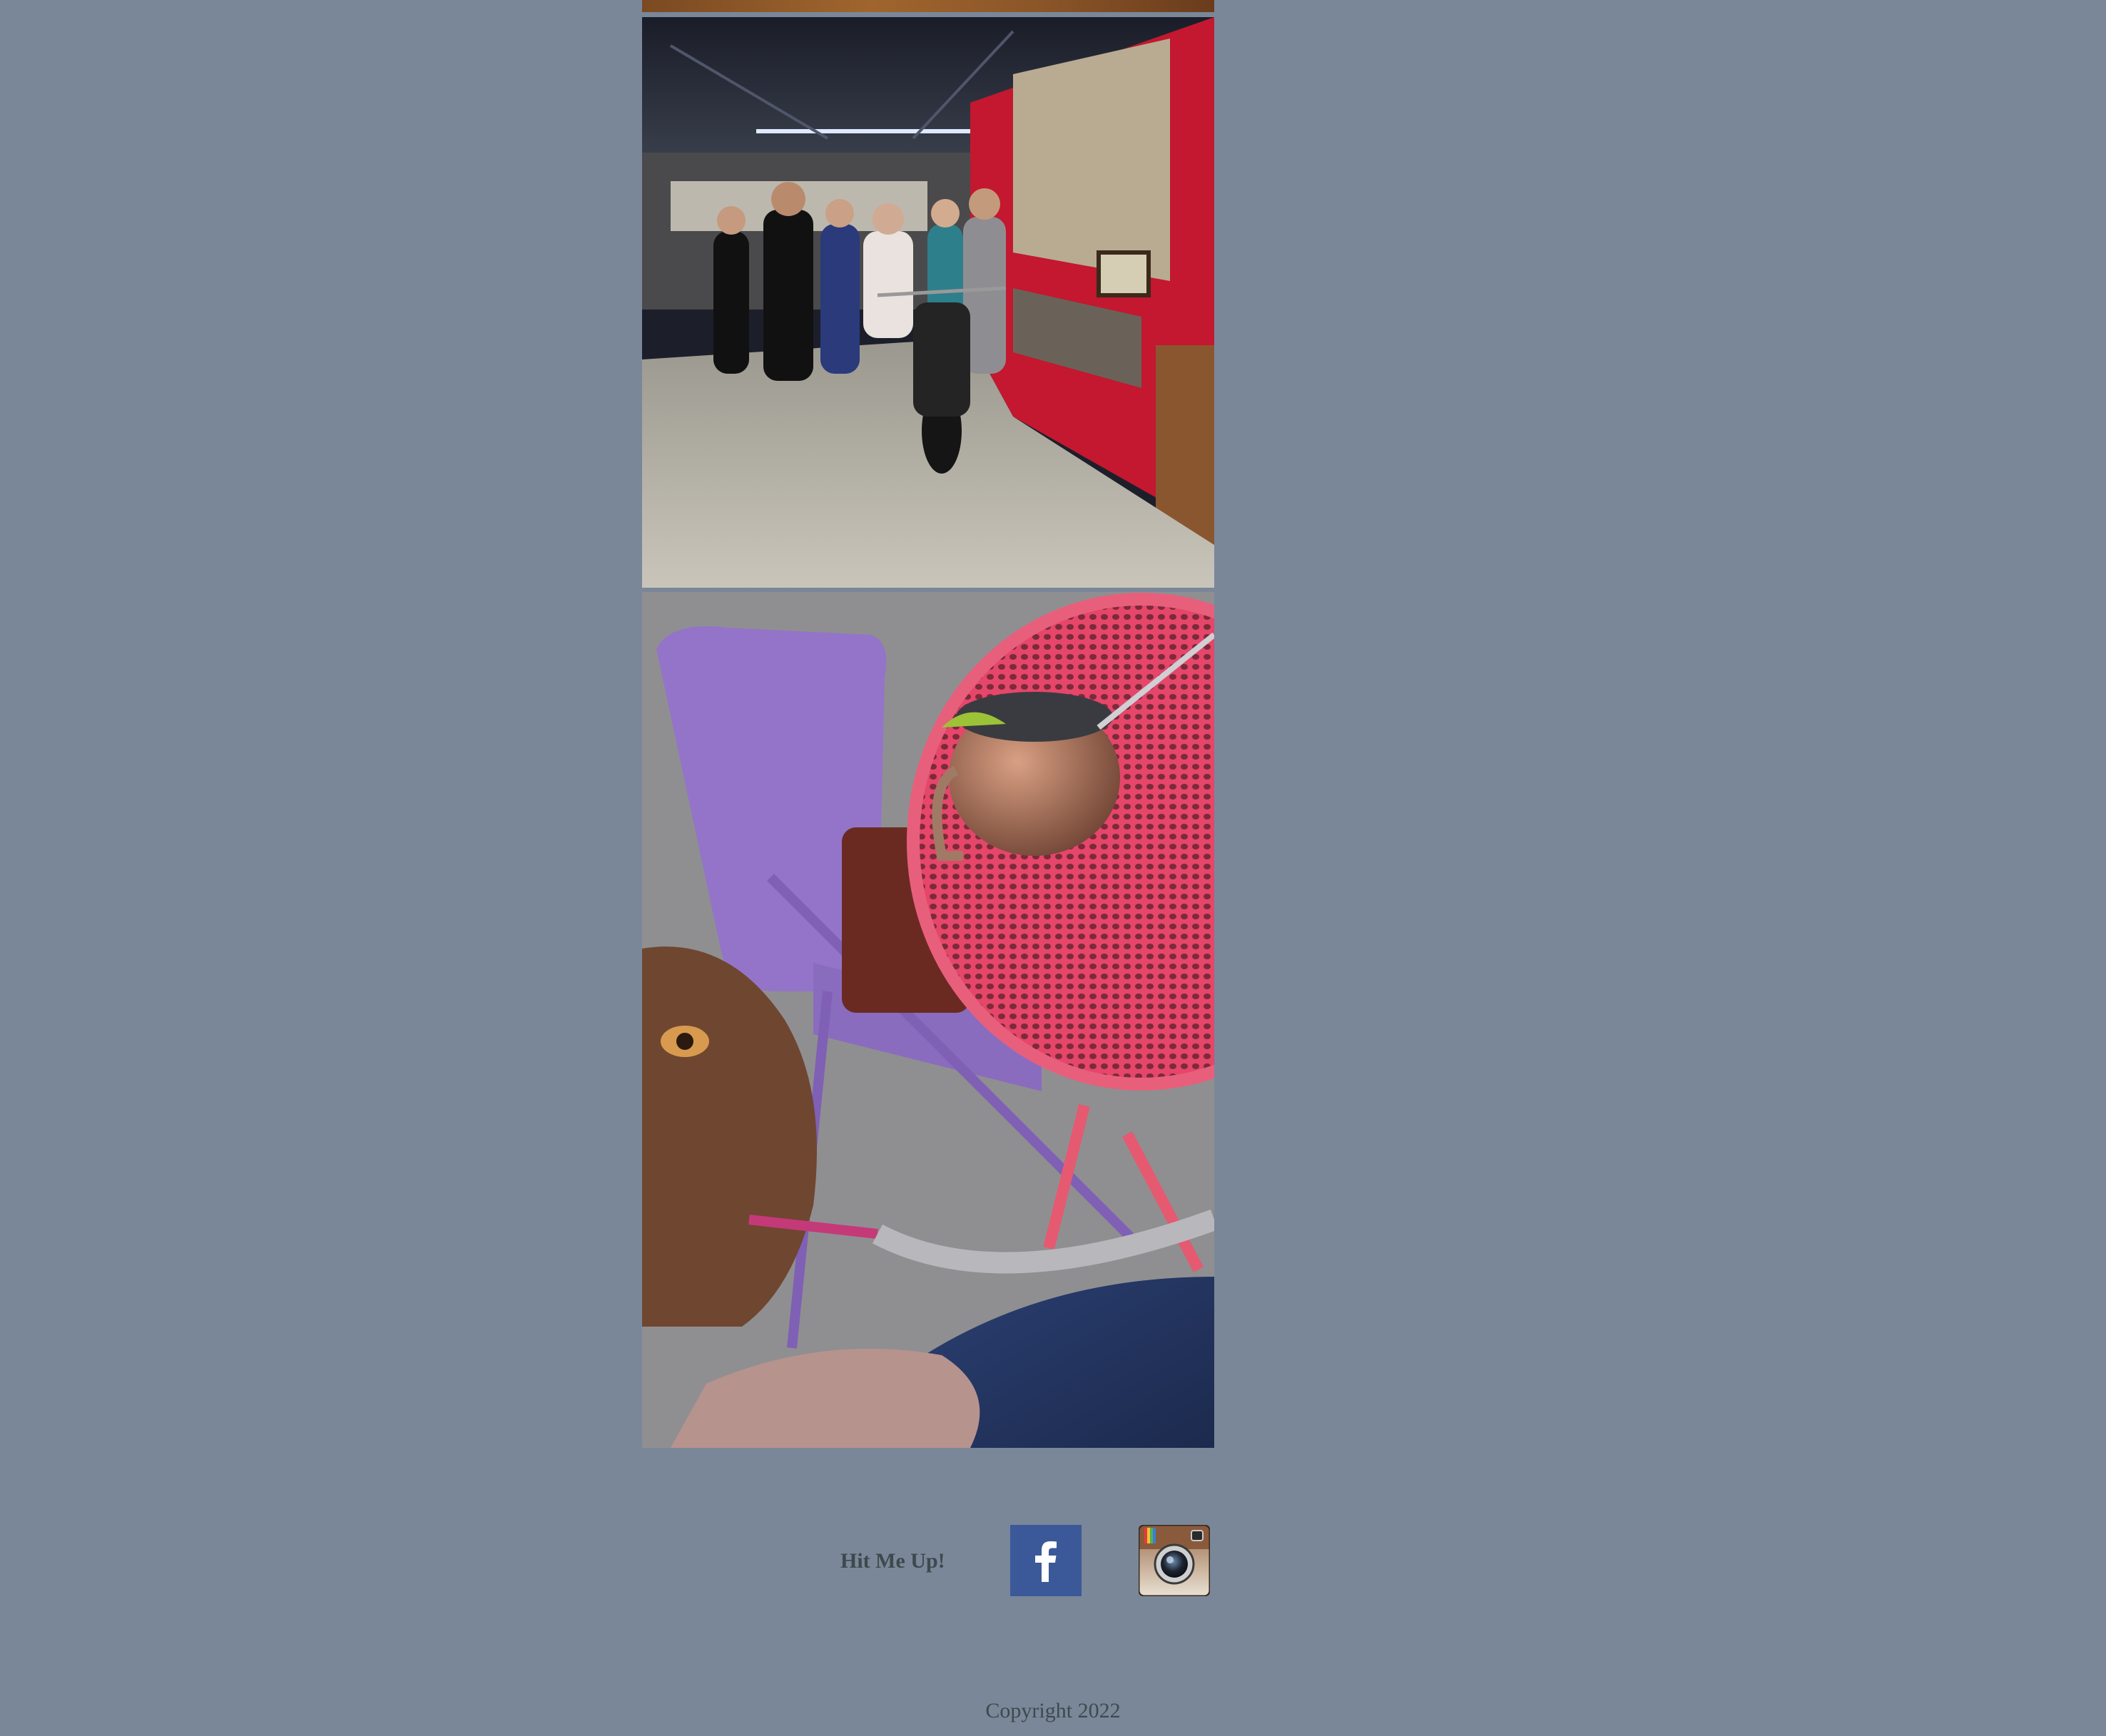 The width and height of the screenshot is (2106, 1736). I want to click on instagram-link, so click(1174, 1560).